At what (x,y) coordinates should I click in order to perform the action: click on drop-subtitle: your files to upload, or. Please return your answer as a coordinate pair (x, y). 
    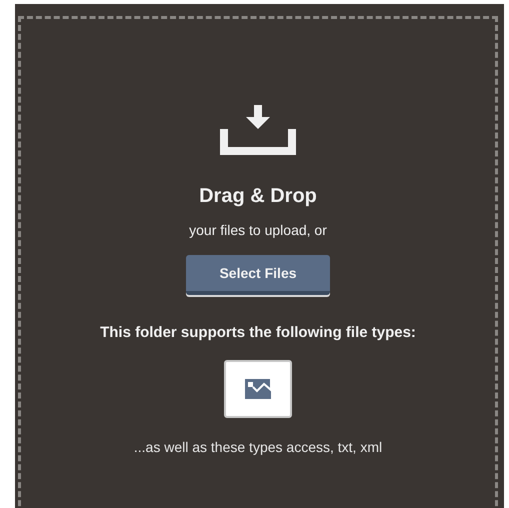
    Looking at the image, I should click on (258, 230).